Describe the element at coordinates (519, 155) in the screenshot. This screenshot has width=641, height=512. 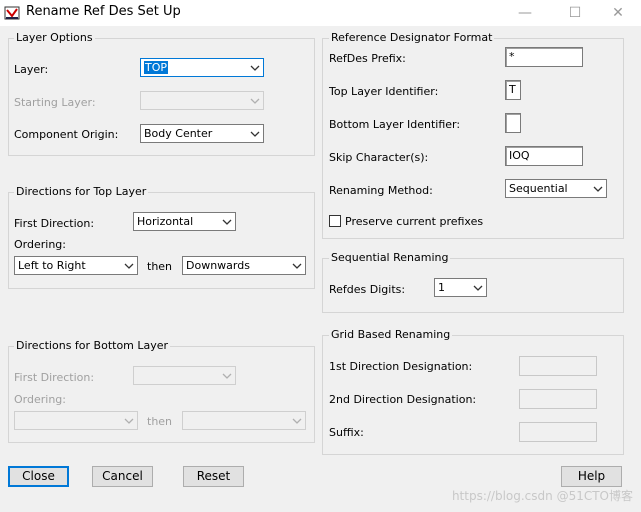
I see `skip-characters-value: IOQ` at that location.